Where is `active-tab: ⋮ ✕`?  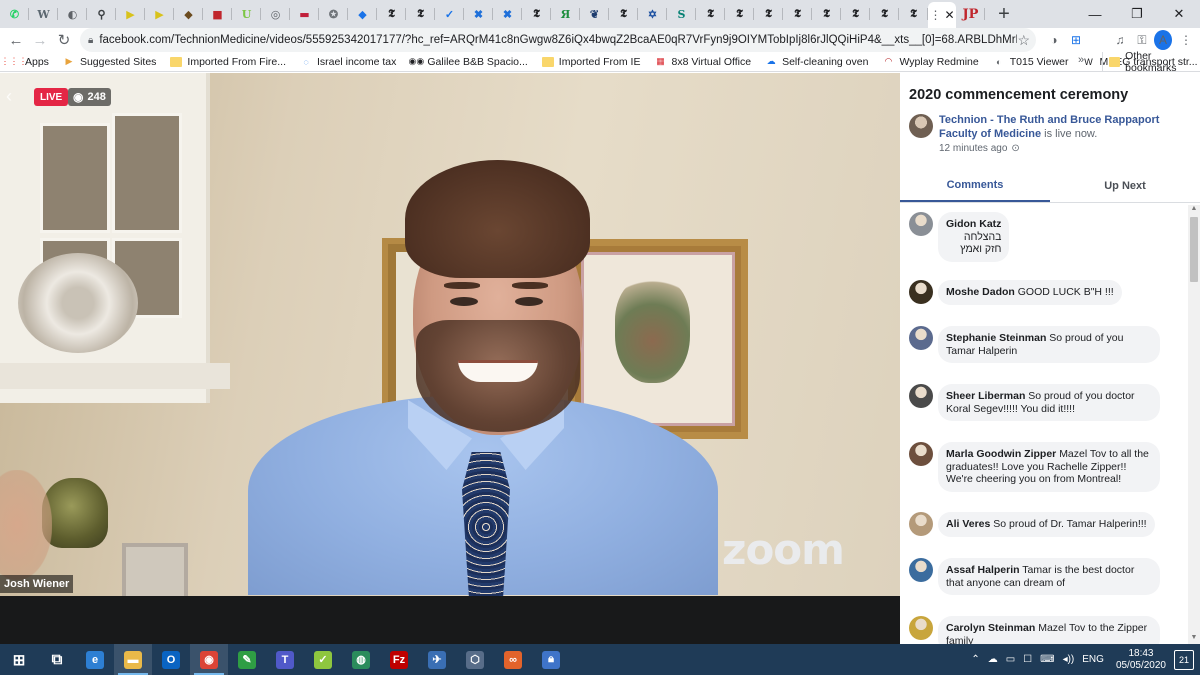
active-tab: ⋮ ✕ is located at coordinates (942, 15).